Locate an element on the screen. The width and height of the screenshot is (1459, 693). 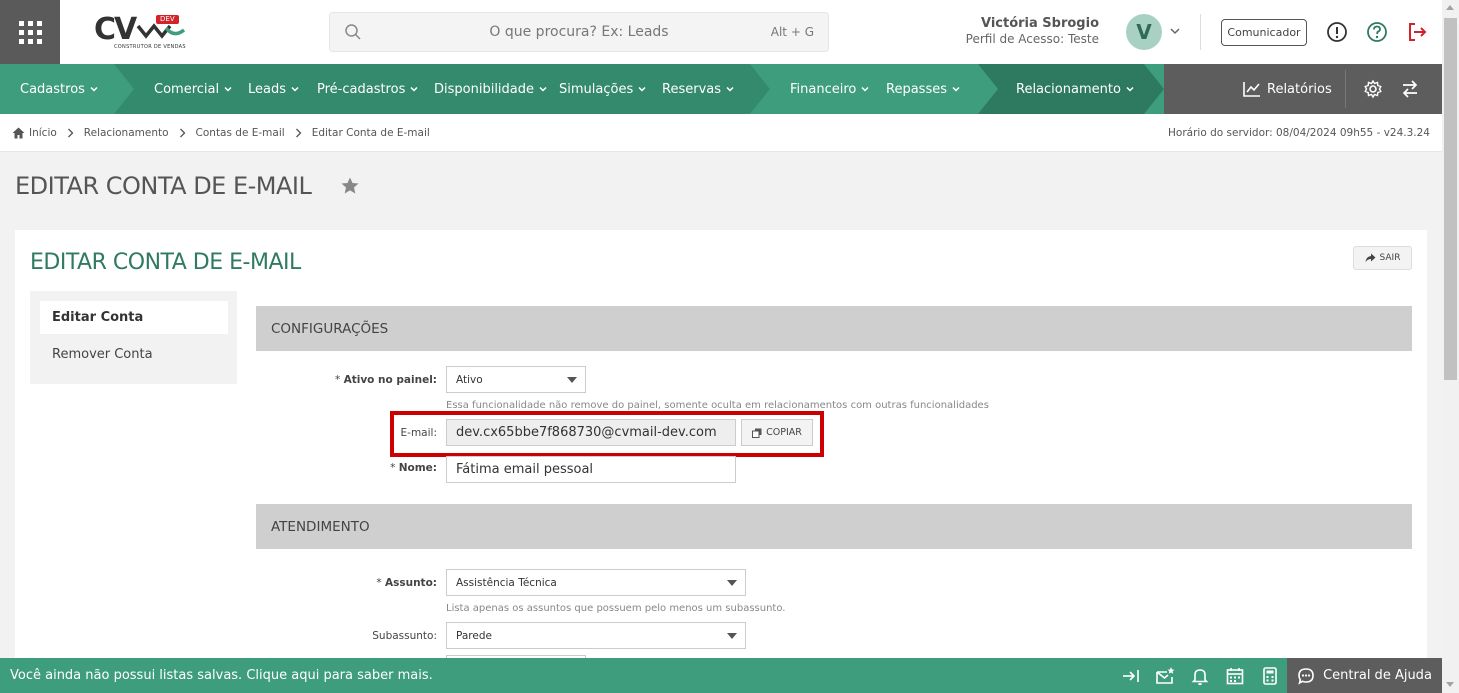
logo-text: CV is located at coordinates (115, 29).